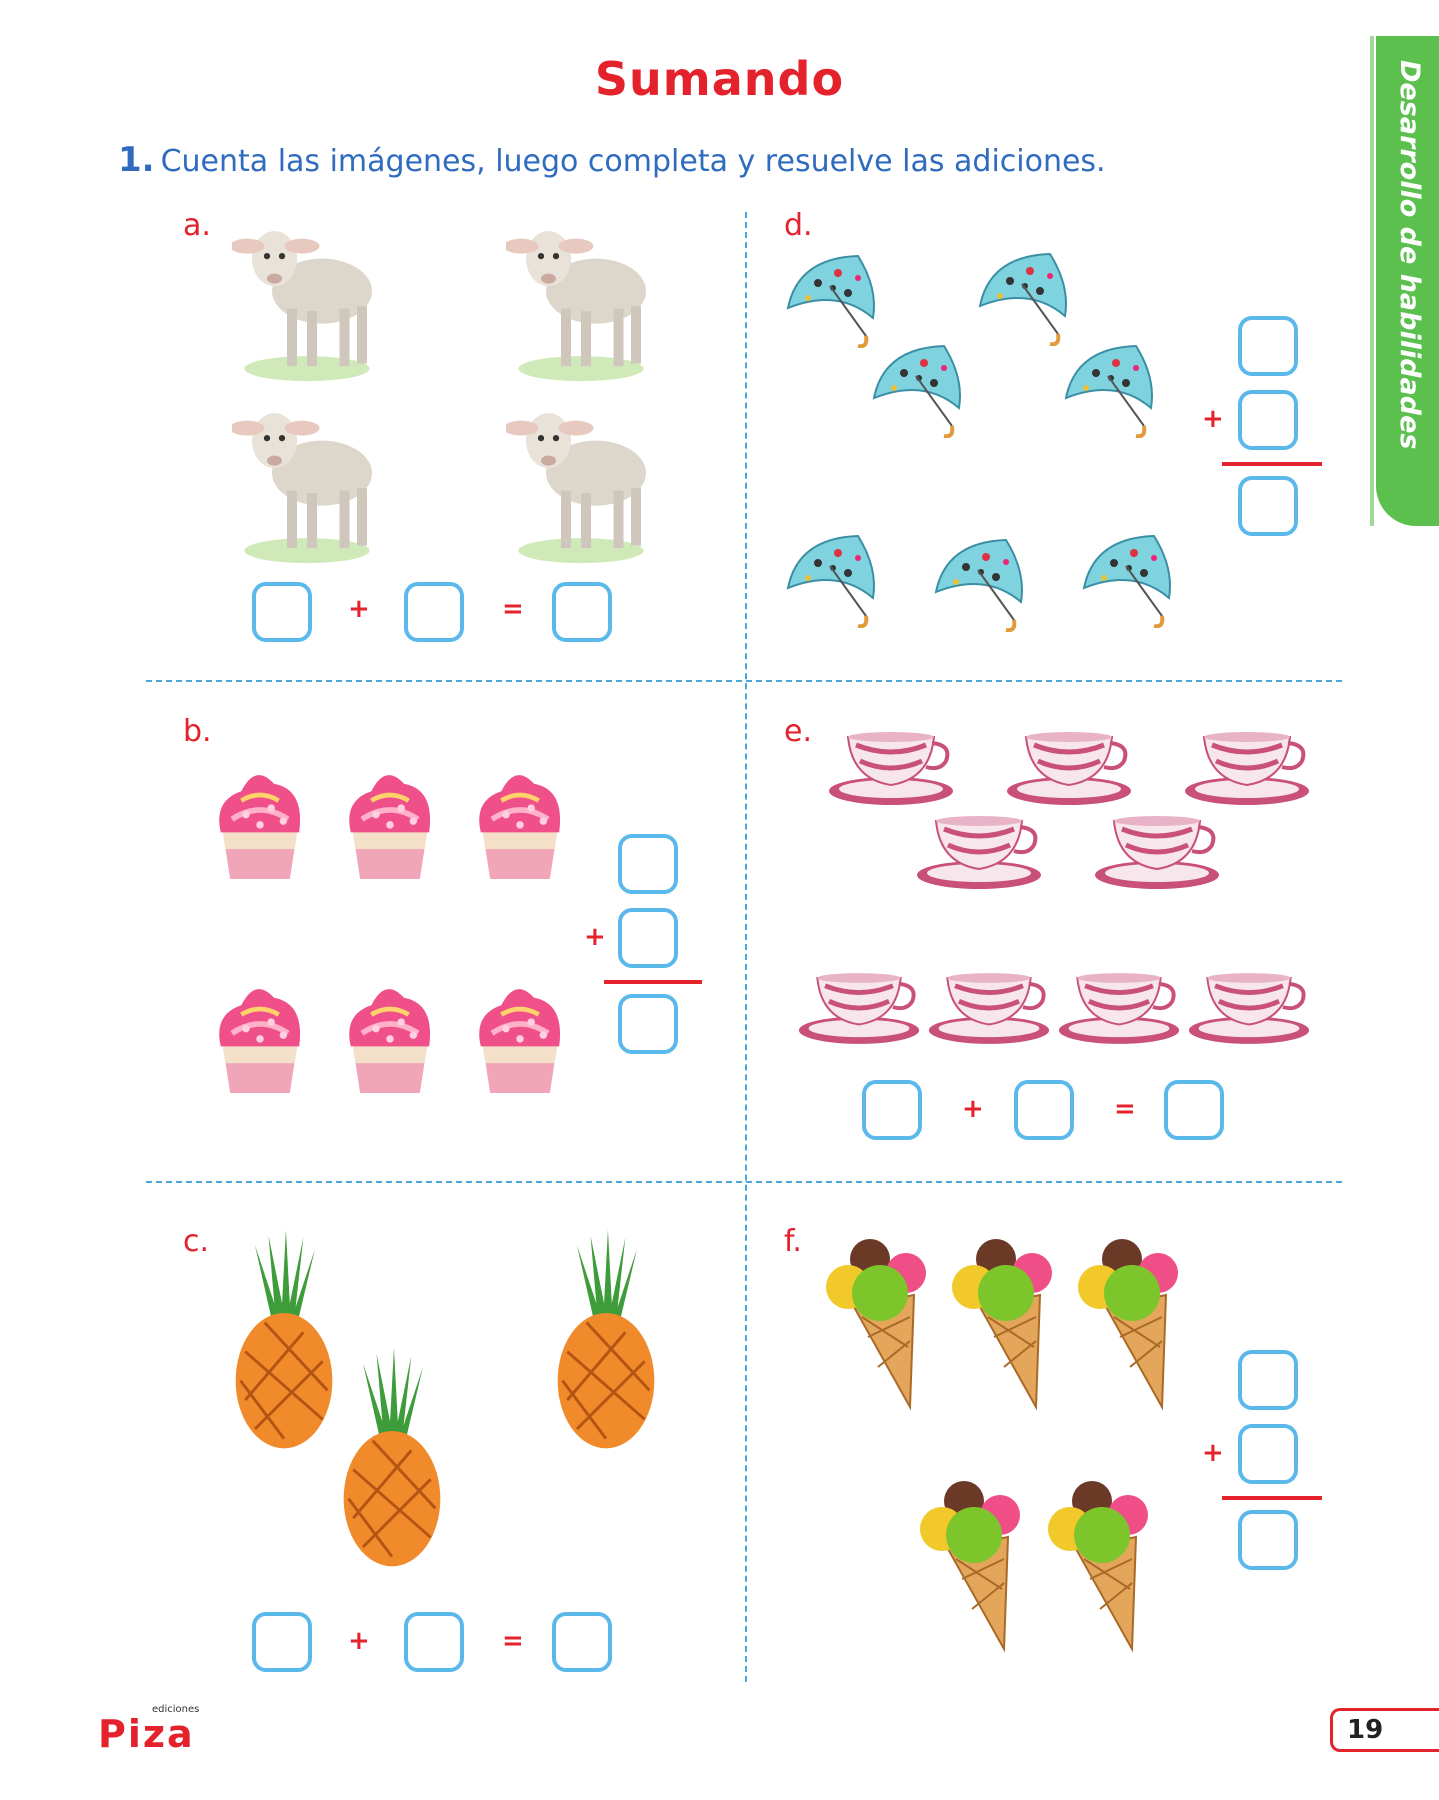 The image size is (1439, 1800). What do you see at coordinates (1268, 1454) in the screenshot?
I see `answer-box-f2` at bounding box center [1268, 1454].